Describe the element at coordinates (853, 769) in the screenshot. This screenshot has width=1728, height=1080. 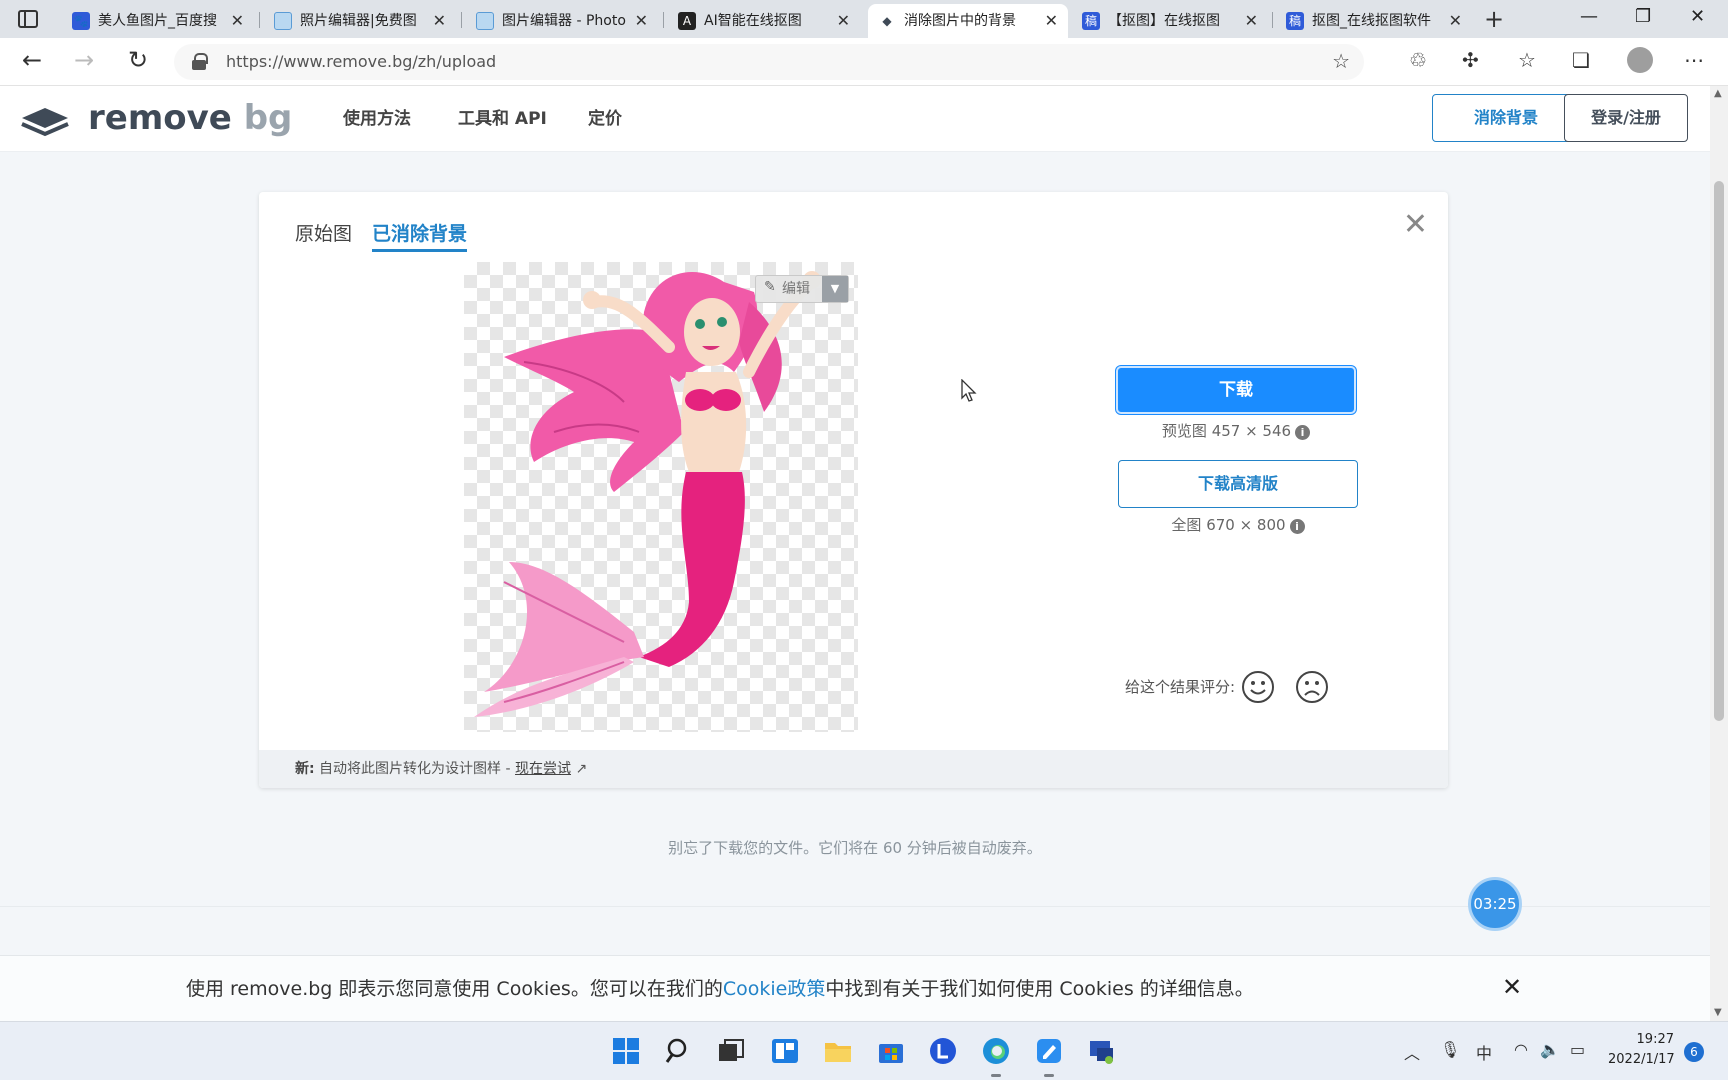
I see `design-promo-bar: 新: 自动将此图片转化为设计图样 - 现在尝试 ↗` at that location.